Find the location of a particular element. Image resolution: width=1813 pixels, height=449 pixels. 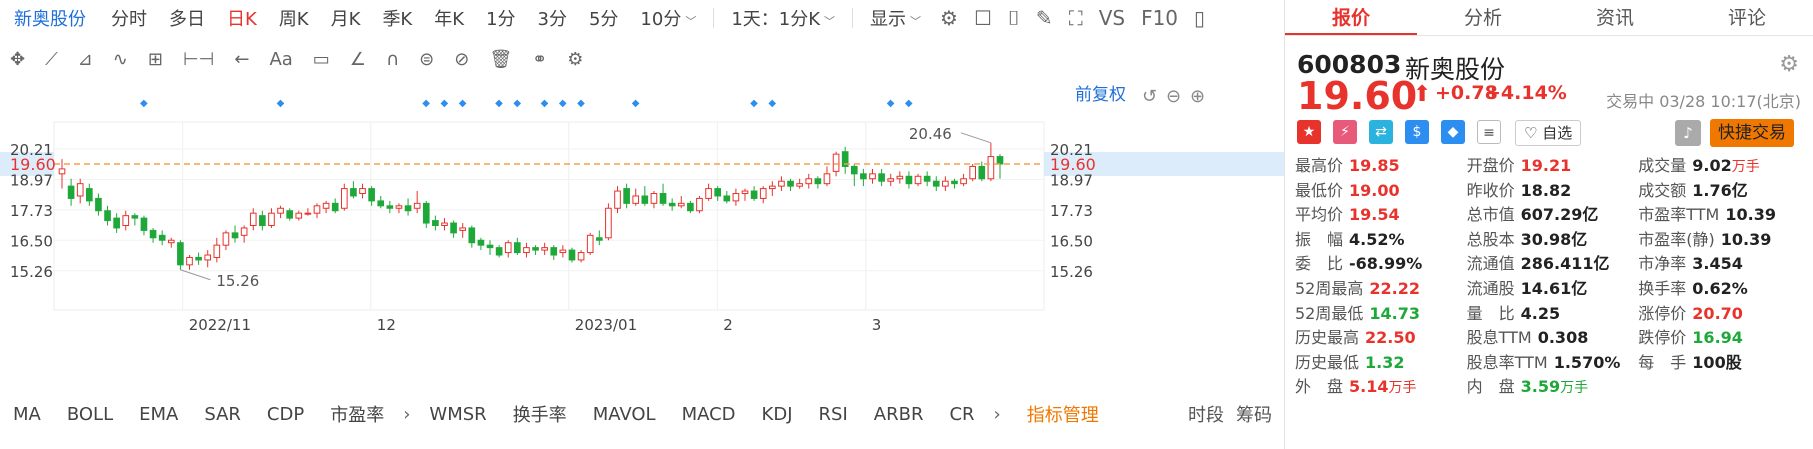

quick-trade-button: 快捷交易 is located at coordinates (1752, 133).